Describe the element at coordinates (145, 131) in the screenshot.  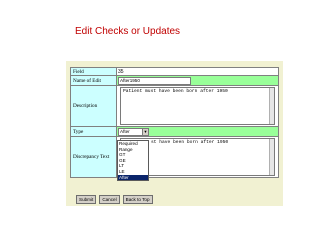
I see `chevron-down-icon: ▼` at that location.